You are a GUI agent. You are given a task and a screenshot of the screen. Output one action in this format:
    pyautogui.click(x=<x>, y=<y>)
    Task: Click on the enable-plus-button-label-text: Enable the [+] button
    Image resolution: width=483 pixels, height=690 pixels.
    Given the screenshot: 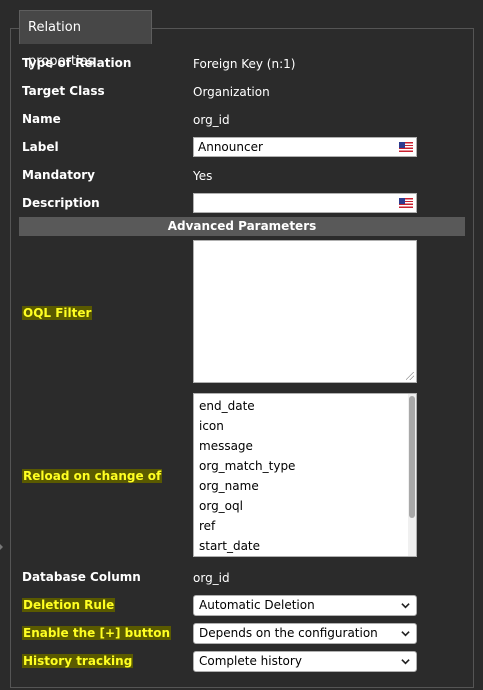 What is the action you would take?
    pyautogui.click(x=97, y=633)
    